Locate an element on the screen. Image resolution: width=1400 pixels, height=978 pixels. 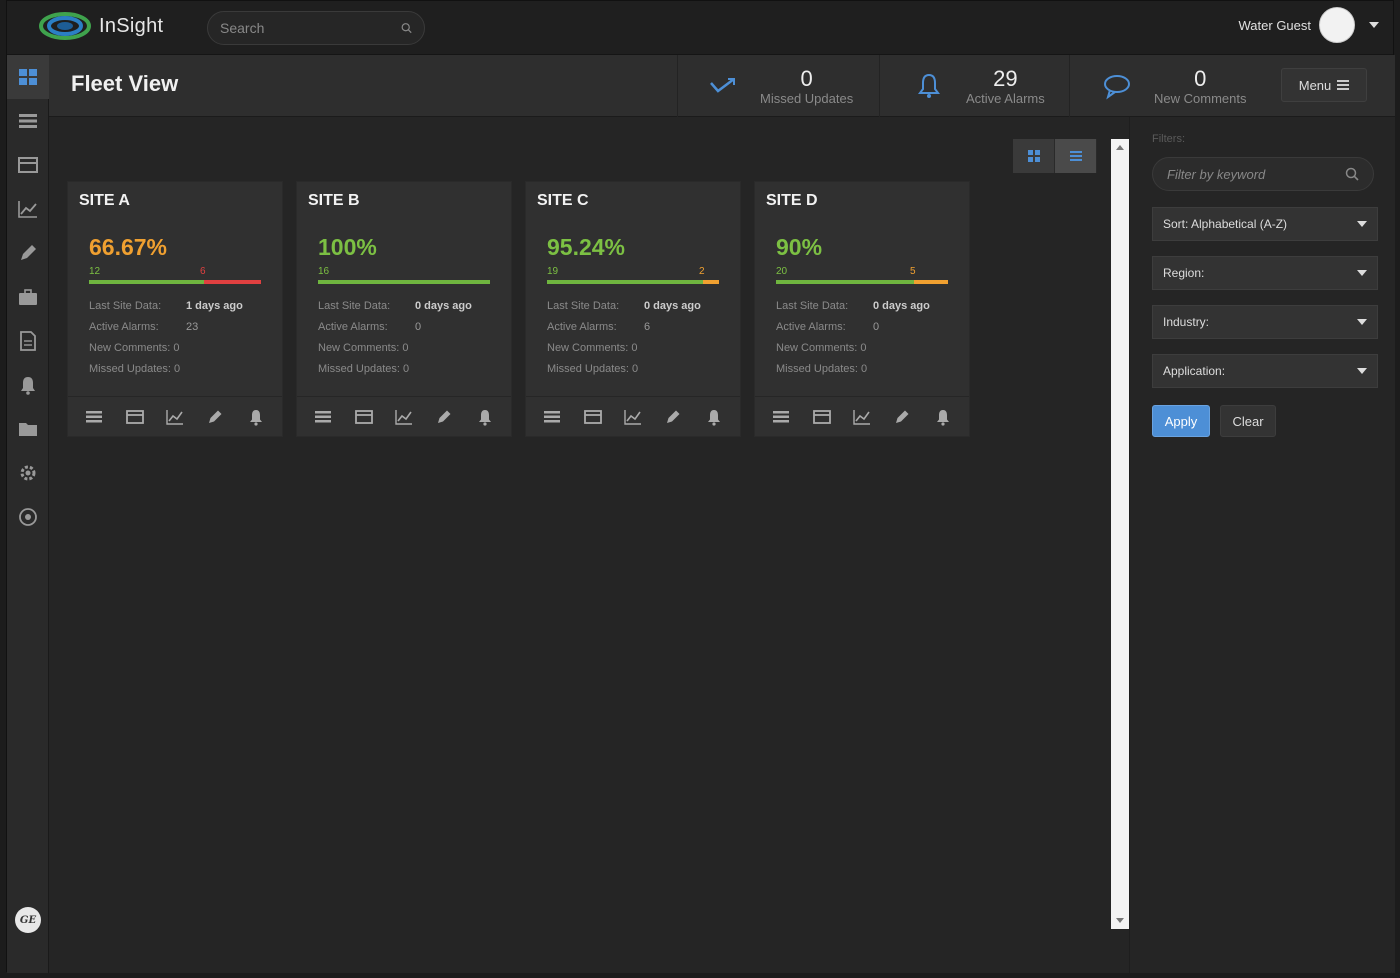
active-alarms-label: Active Alarms is located at coordinates (1005, 98).